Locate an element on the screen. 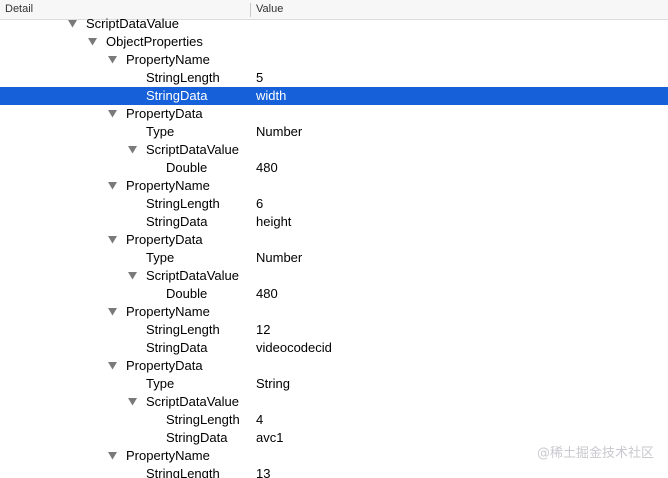 The image size is (668, 478). row-value: avc1 is located at coordinates (270, 437).